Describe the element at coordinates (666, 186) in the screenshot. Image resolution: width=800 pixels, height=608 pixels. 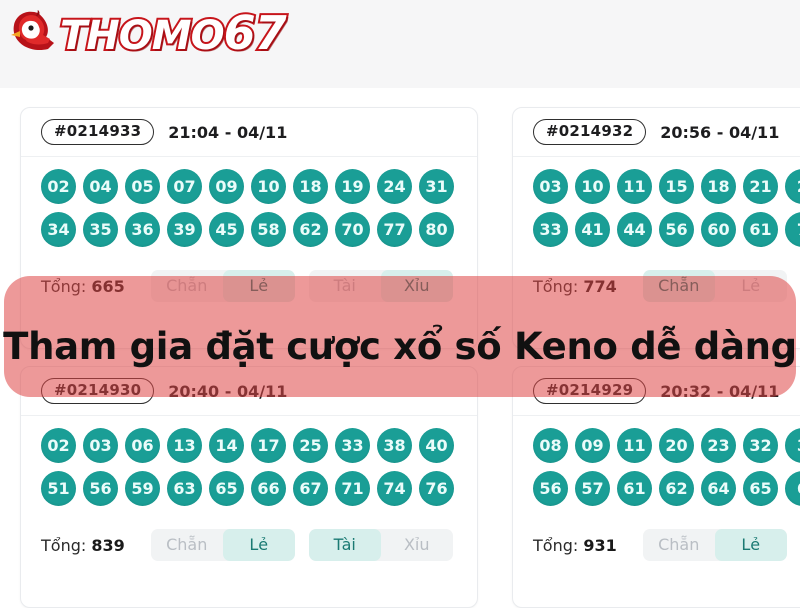
I see `ball-row: 03 10 11 15 18 21 2` at that location.